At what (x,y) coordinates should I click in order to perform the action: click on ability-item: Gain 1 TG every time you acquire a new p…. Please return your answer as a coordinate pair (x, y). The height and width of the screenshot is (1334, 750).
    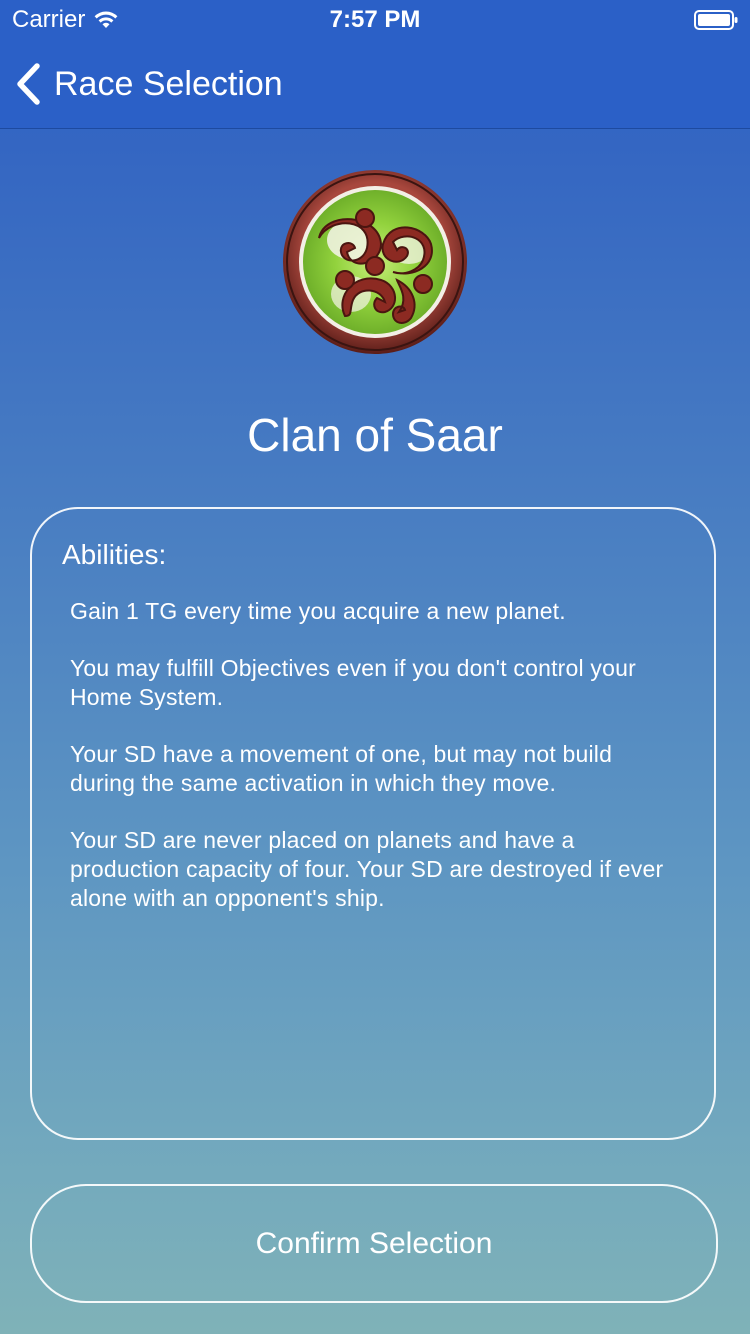
    Looking at the image, I should click on (318, 611).